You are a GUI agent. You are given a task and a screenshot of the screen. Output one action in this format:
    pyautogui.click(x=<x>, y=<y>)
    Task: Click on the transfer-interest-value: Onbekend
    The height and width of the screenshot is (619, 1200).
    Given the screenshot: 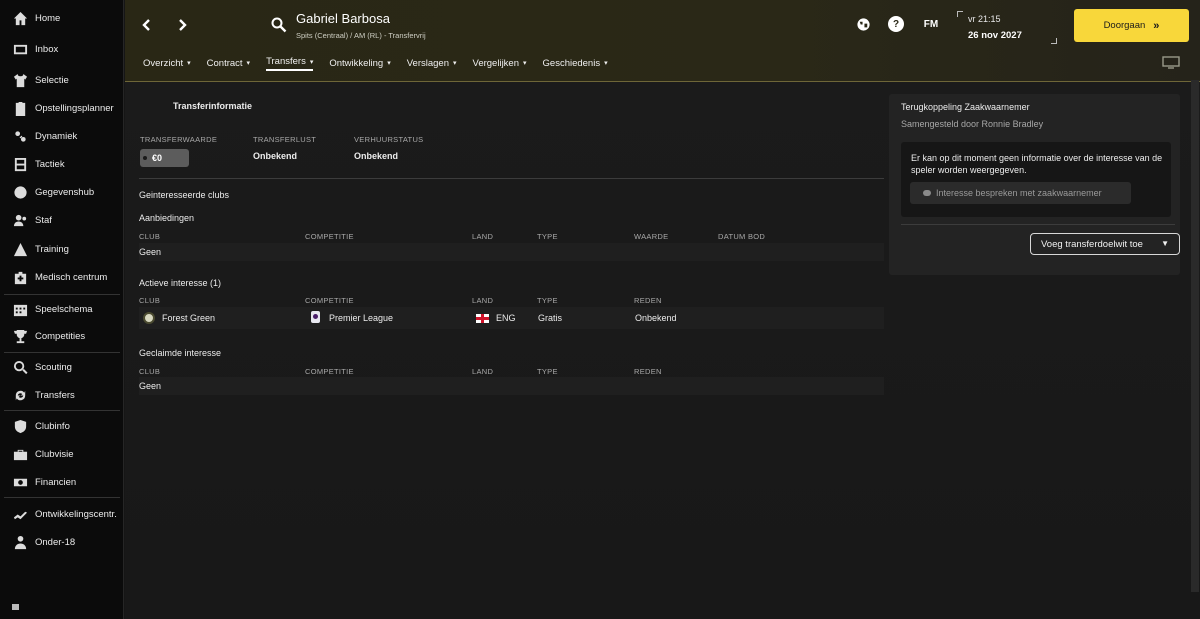 What is the action you would take?
    pyautogui.click(x=275, y=156)
    